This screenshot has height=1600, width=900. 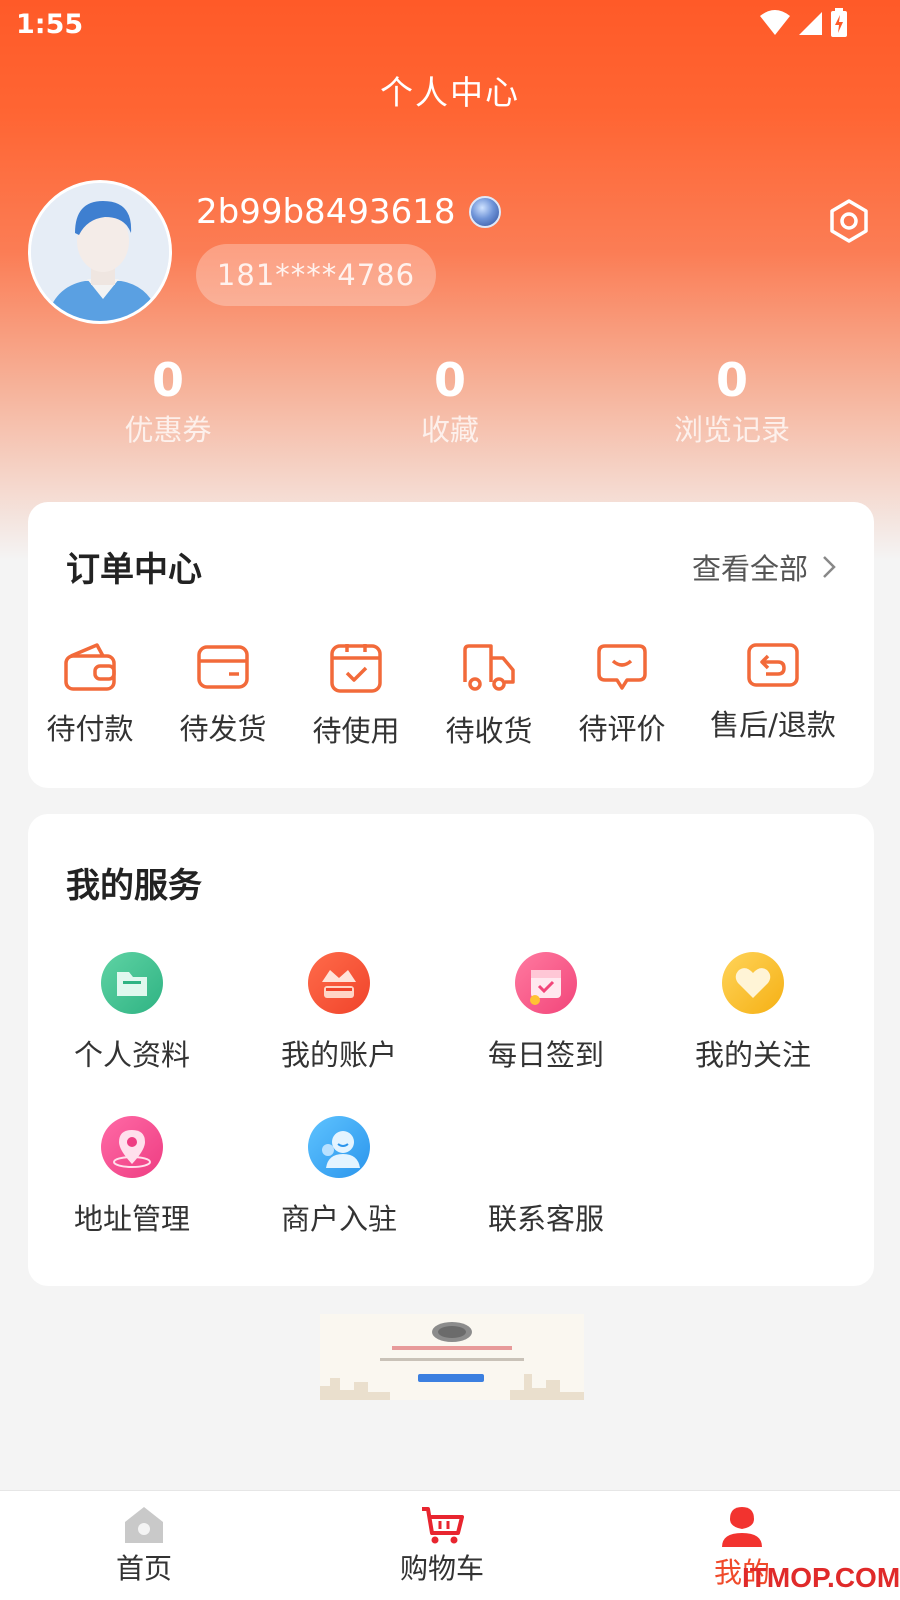 I want to click on stat-label: 收藏, so click(x=449, y=430).